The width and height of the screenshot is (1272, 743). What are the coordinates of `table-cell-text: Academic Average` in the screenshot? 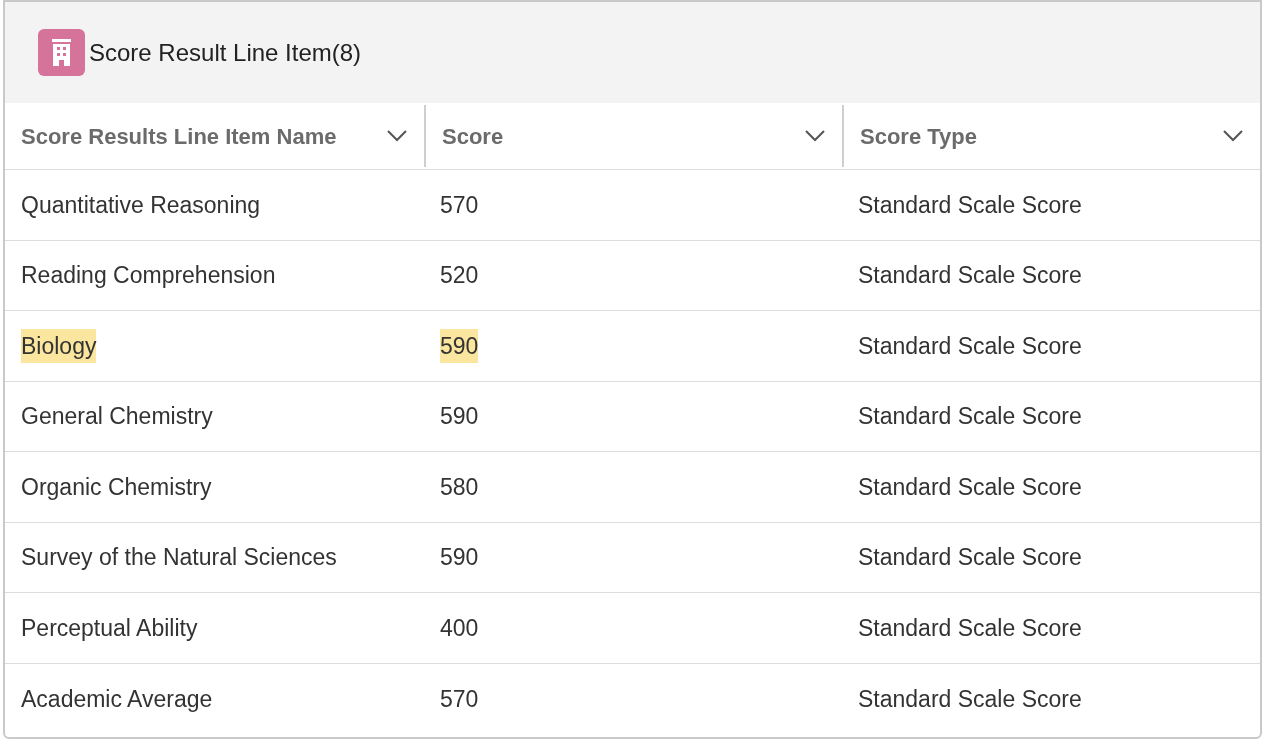 It's located at (117, 699).